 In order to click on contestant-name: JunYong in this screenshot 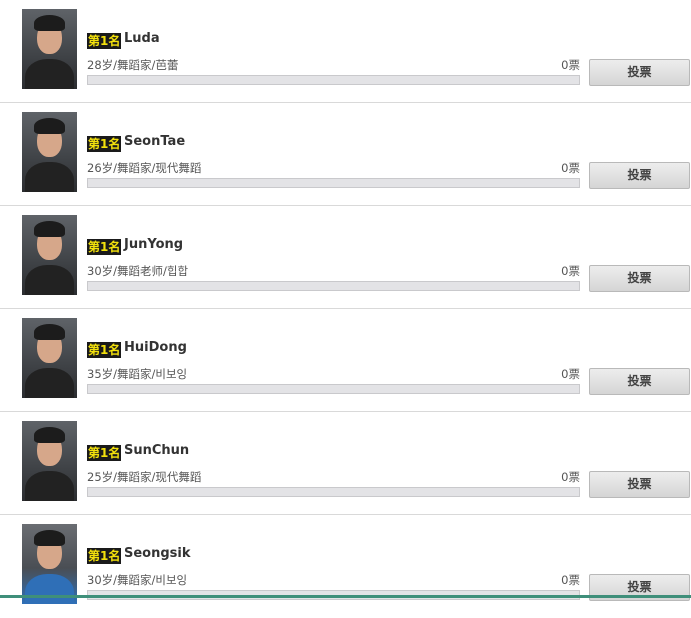, I will do `click(154, 244)`.